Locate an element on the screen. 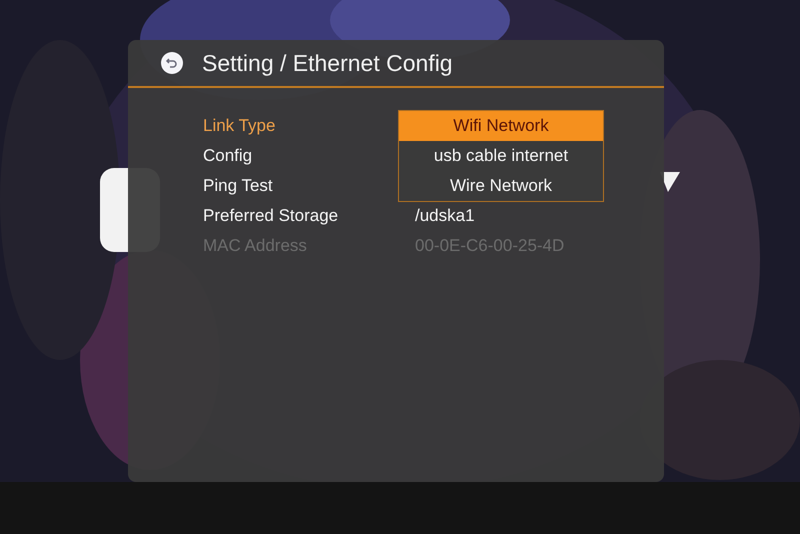  window-title: Setting / Ethernet Config is located at coordinates (327, 63).